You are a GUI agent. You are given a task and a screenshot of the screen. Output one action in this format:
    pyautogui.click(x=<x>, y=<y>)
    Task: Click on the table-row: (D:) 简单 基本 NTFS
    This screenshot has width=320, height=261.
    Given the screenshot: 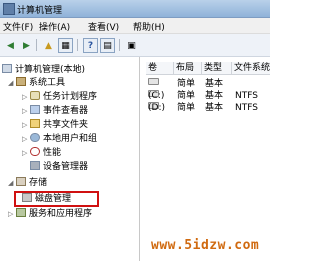 What is the action you would take?
    pyautogui.click(x=208, y=108)
    